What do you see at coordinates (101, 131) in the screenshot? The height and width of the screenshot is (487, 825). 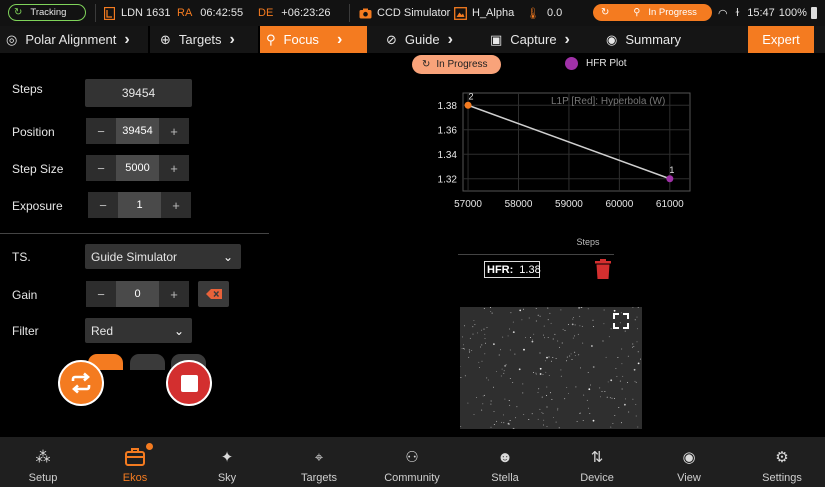 I see `position-decrement-button: −` at bounding box center [101, 131].